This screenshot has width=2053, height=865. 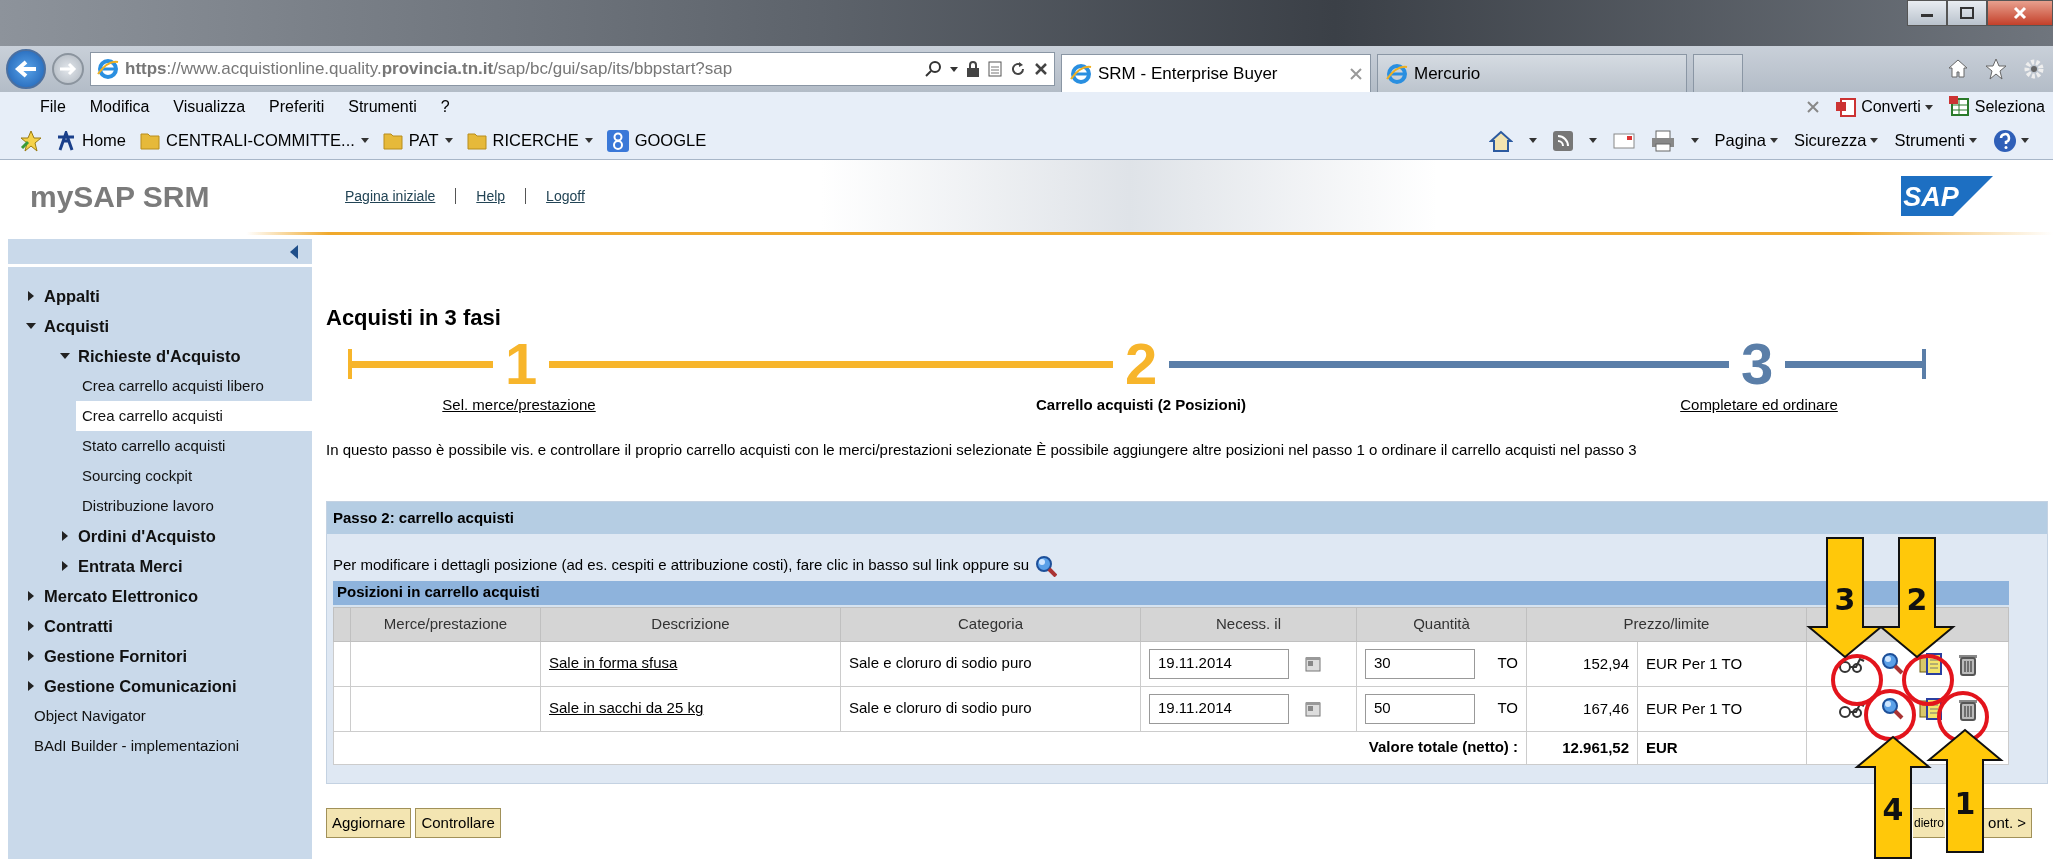 I want to click on maximize-button, so click(x=1967, y=13).